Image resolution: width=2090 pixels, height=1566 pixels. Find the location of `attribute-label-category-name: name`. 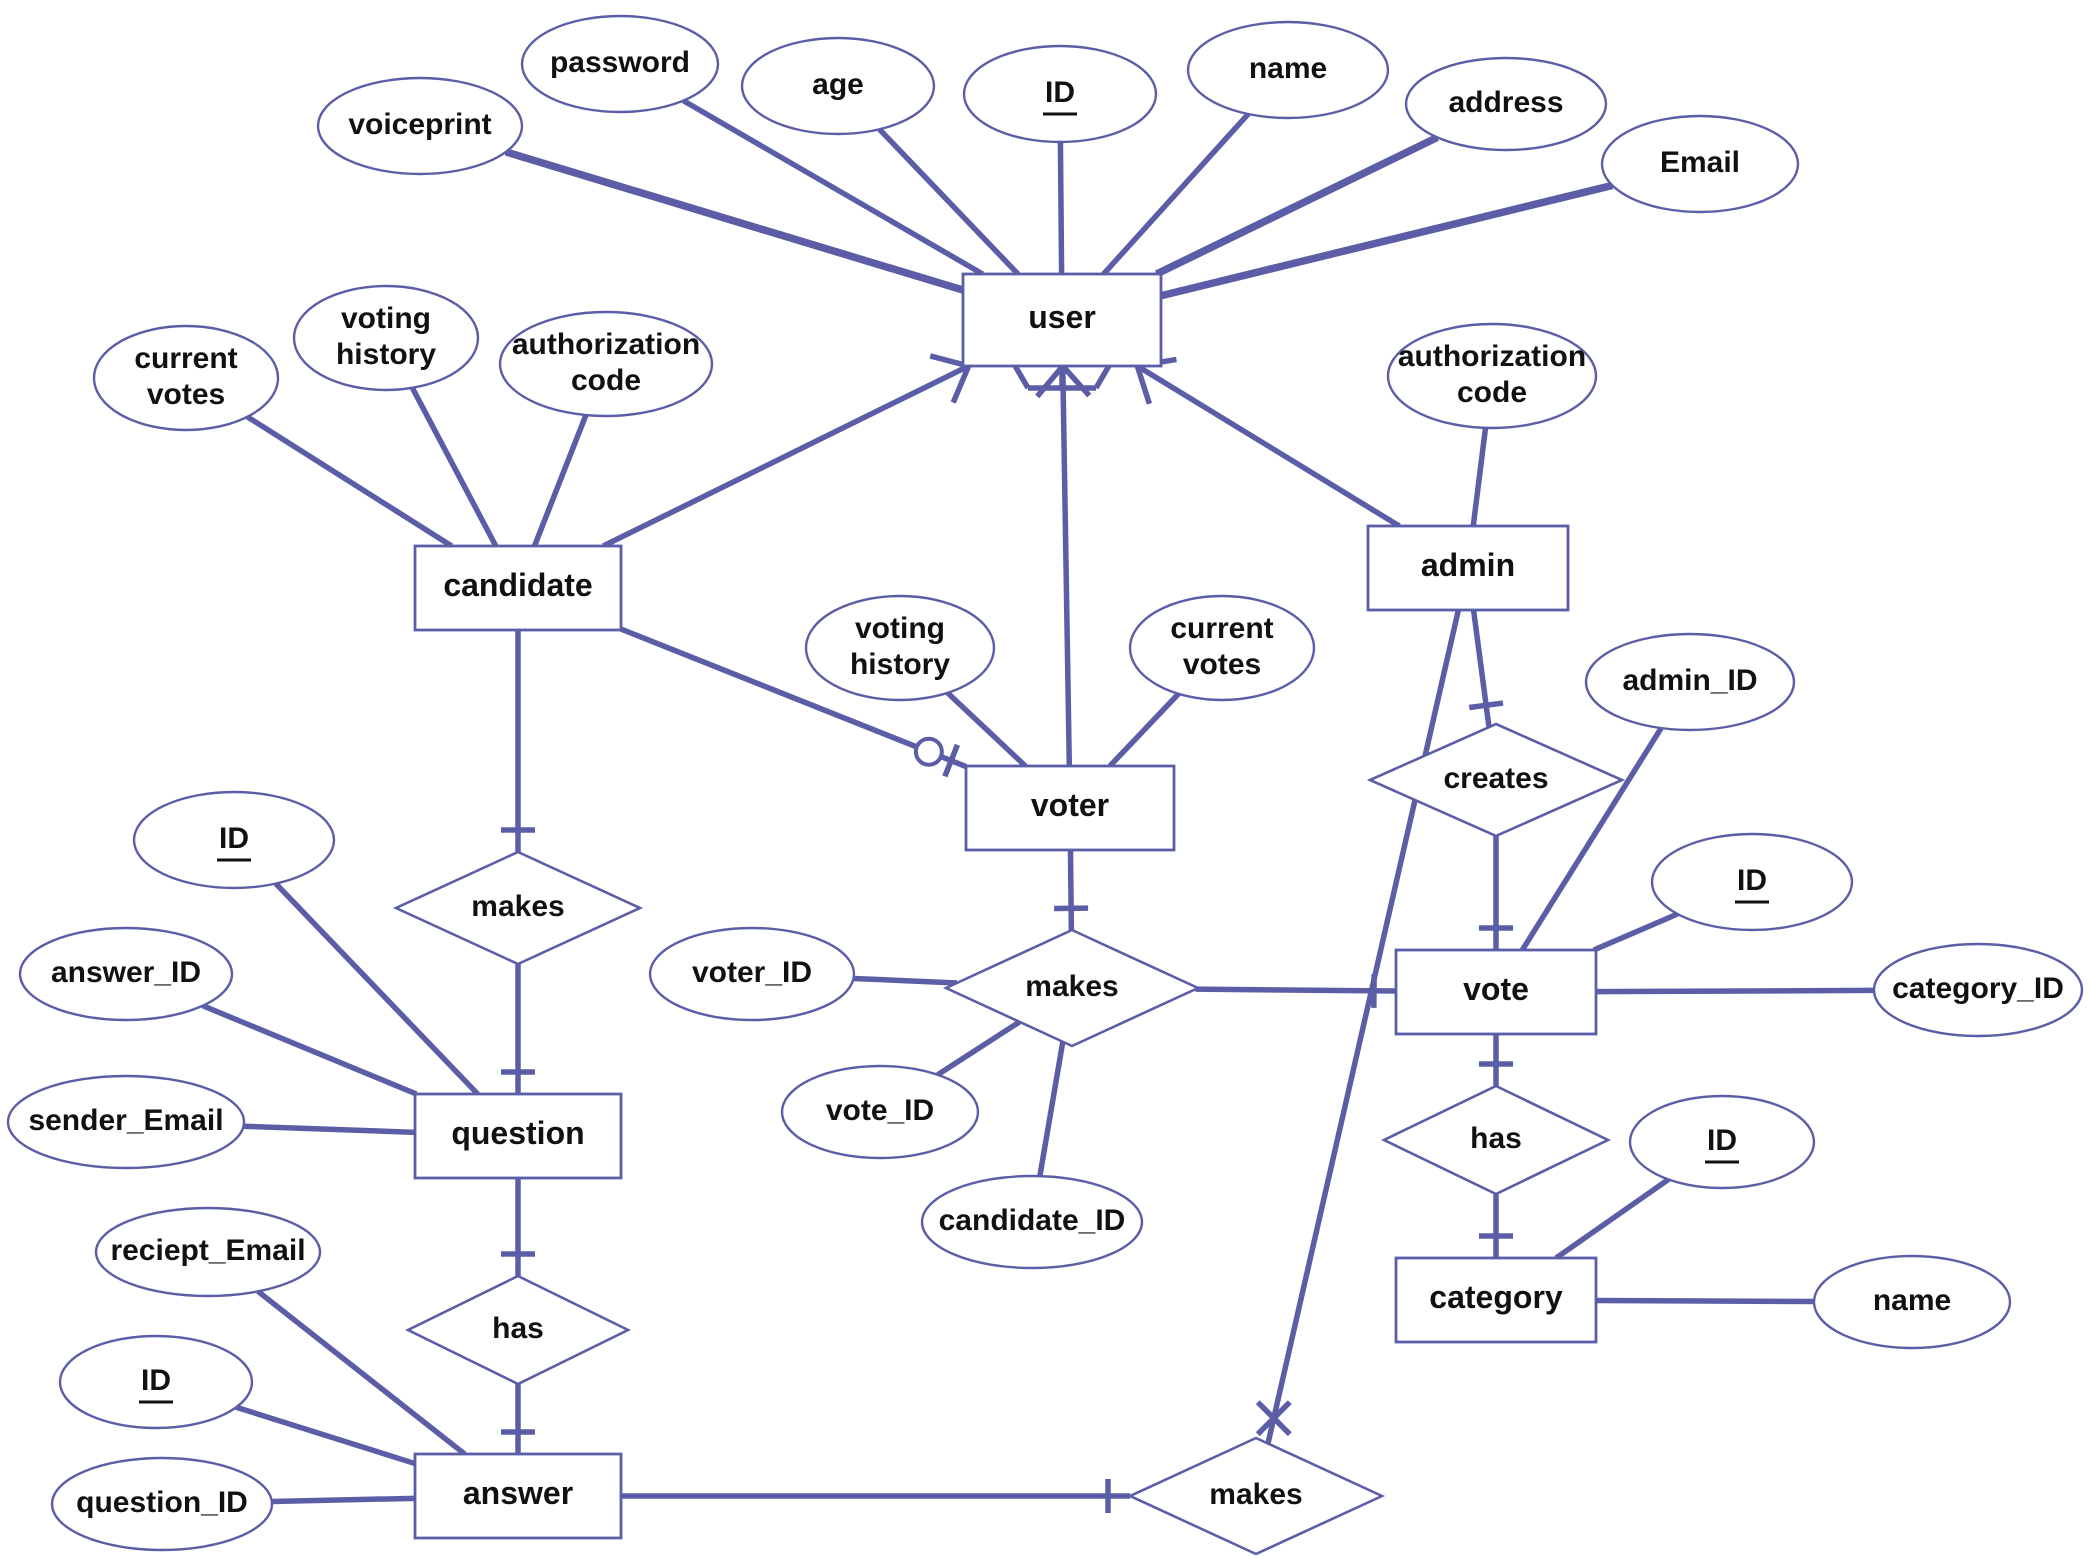

attribute-label-category-name: name is located at coordinates (1912, 1300).